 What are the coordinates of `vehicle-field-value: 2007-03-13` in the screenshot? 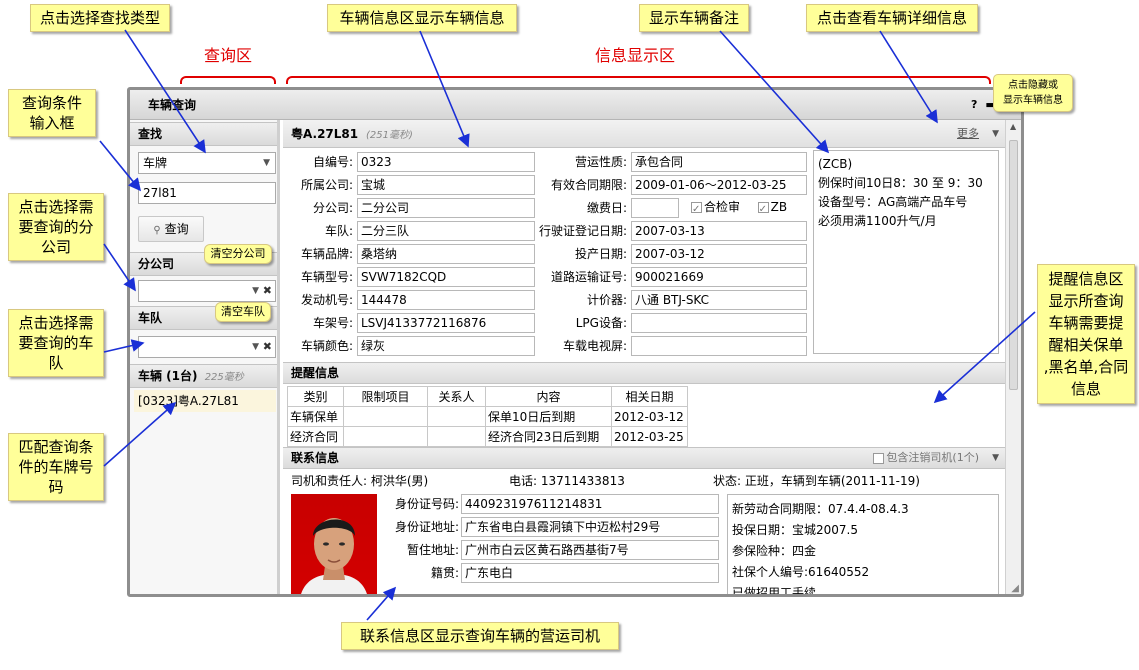 It's located at (719, 231).